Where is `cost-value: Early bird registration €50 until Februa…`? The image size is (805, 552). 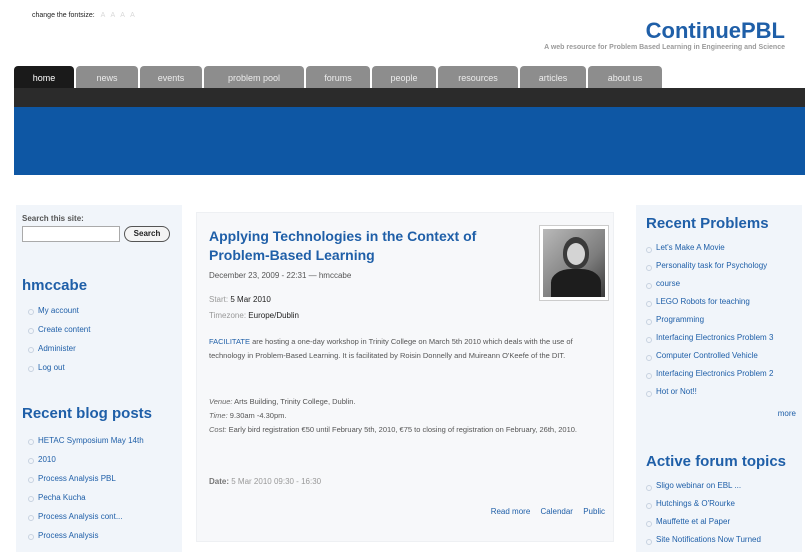
cost-value: Early bird registration €50 until Februa… is located at coordinates (403, 429).